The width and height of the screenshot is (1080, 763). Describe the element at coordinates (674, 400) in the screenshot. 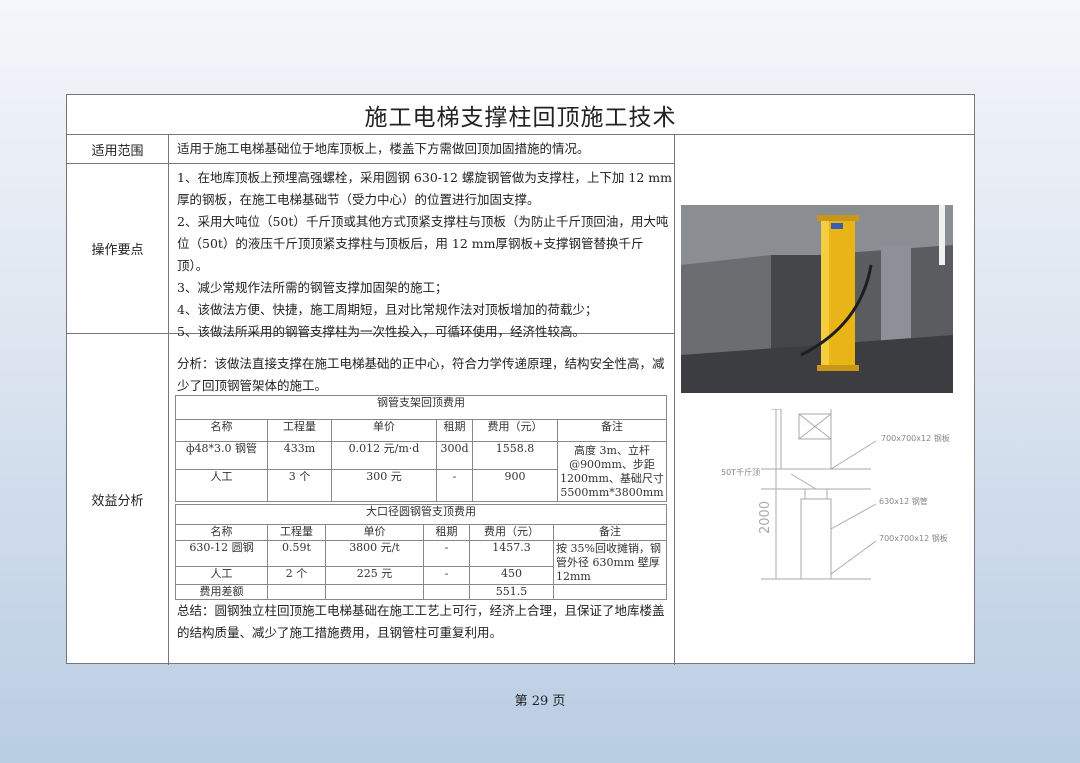

I see `column-divider` at that location.